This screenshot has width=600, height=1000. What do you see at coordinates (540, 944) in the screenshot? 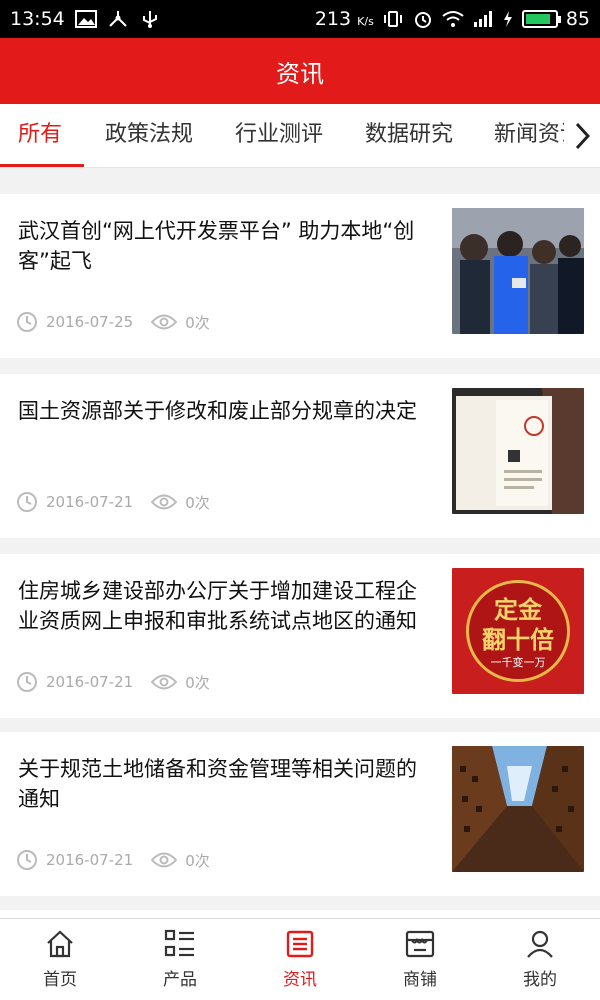
I see `user-icon` at bounding box center [540, 944].